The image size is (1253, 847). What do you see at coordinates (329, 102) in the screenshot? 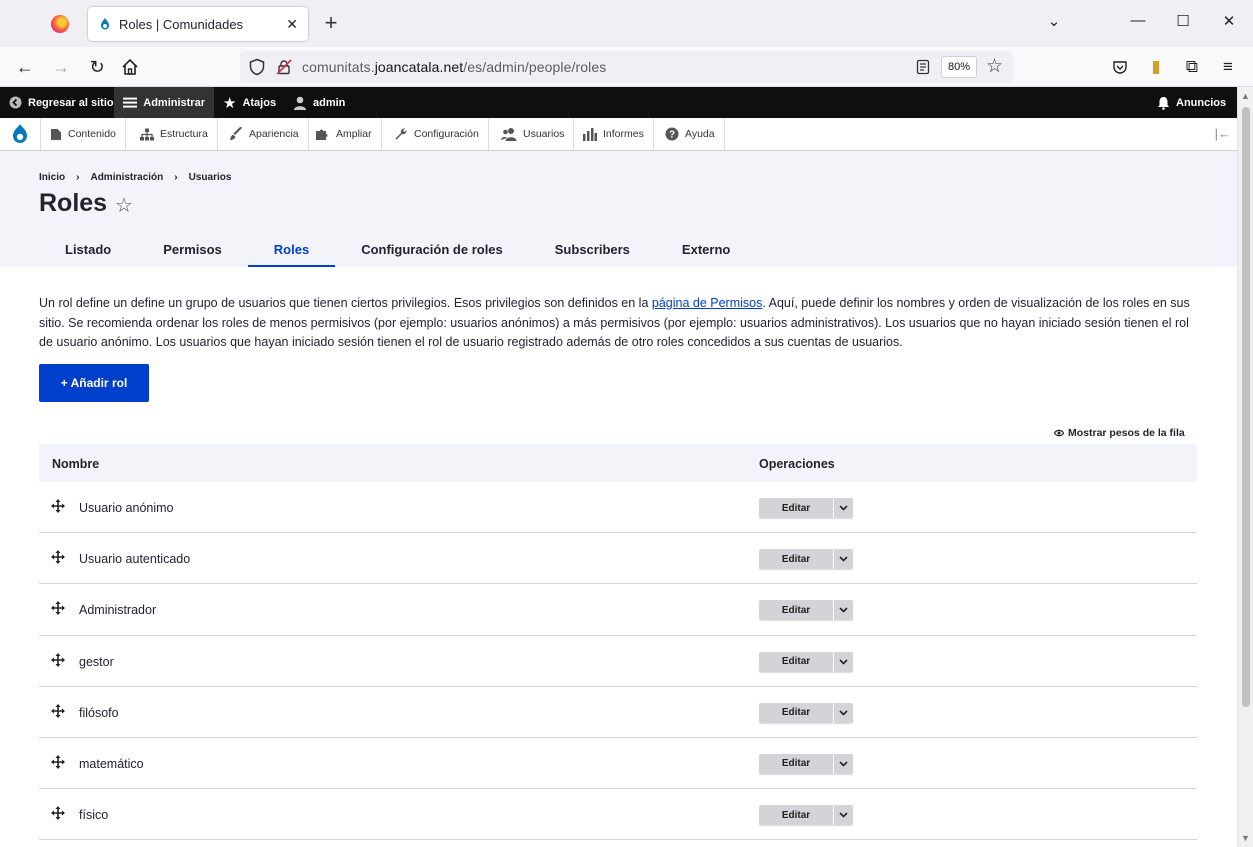
I see `user-label: admin` at bounding box center [329, 102].